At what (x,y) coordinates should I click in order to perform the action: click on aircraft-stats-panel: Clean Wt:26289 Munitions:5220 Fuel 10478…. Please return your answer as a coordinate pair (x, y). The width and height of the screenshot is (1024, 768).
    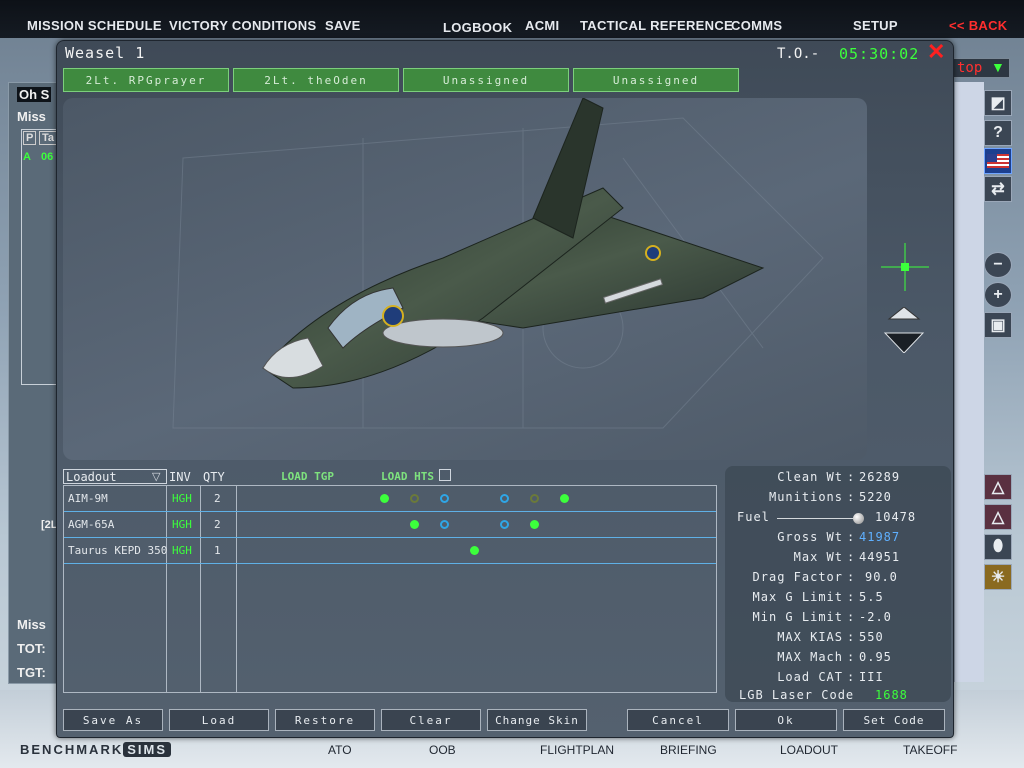
    Looking at the image, I should click on (838, 584).